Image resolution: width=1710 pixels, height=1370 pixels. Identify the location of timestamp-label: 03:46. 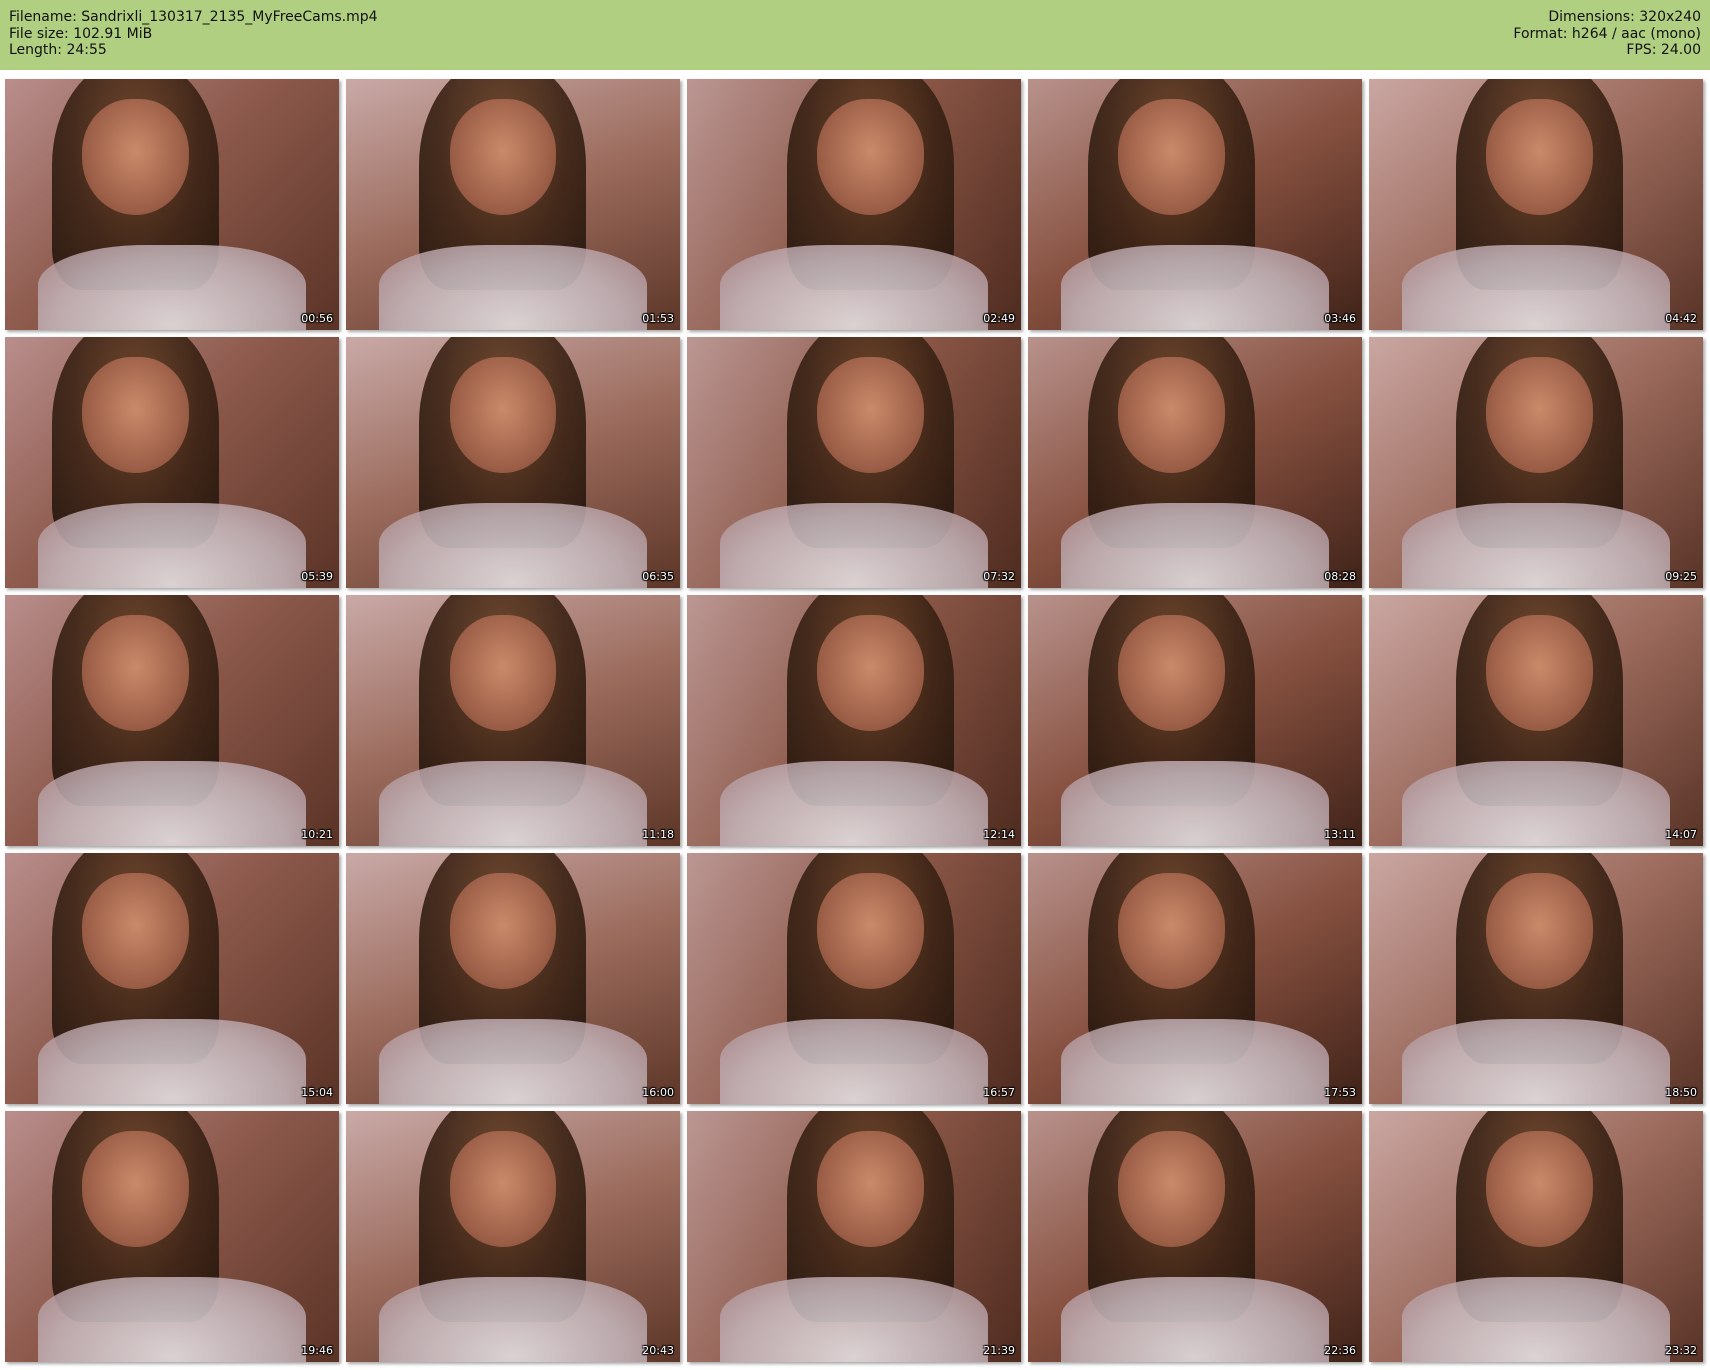
(1340, 318).